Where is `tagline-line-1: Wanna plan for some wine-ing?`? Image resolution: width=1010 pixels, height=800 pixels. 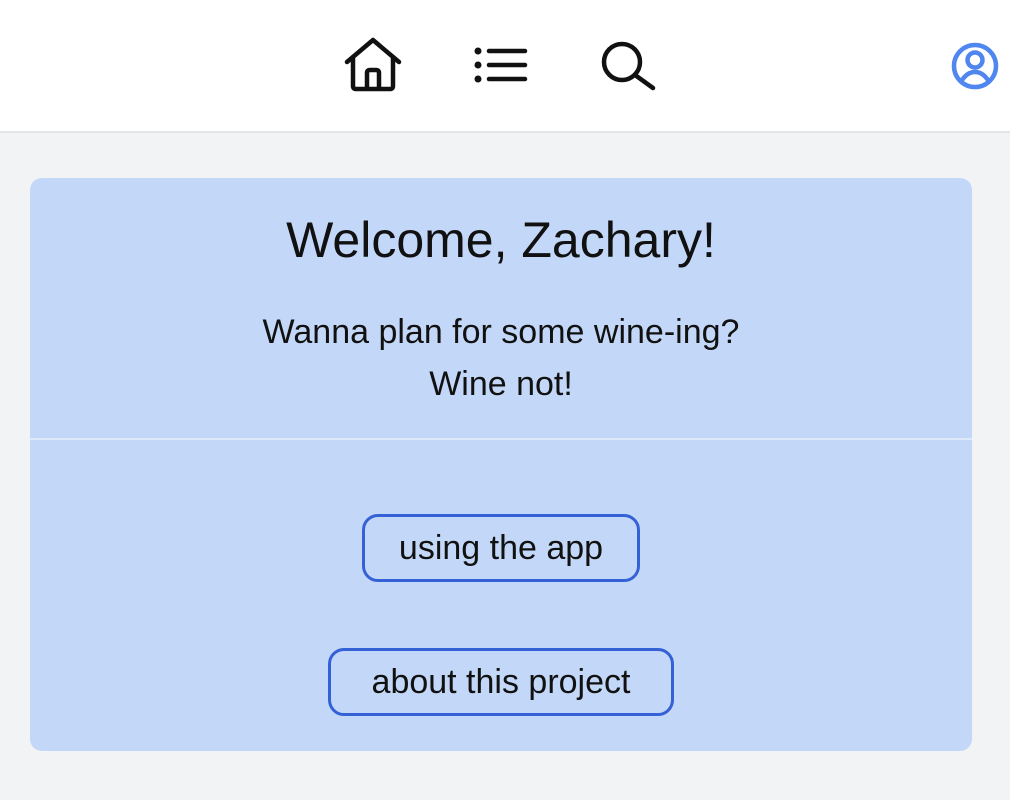 tagline-line-1: Wanna plan for some wine-ing? is located at coordinates (501, 332).